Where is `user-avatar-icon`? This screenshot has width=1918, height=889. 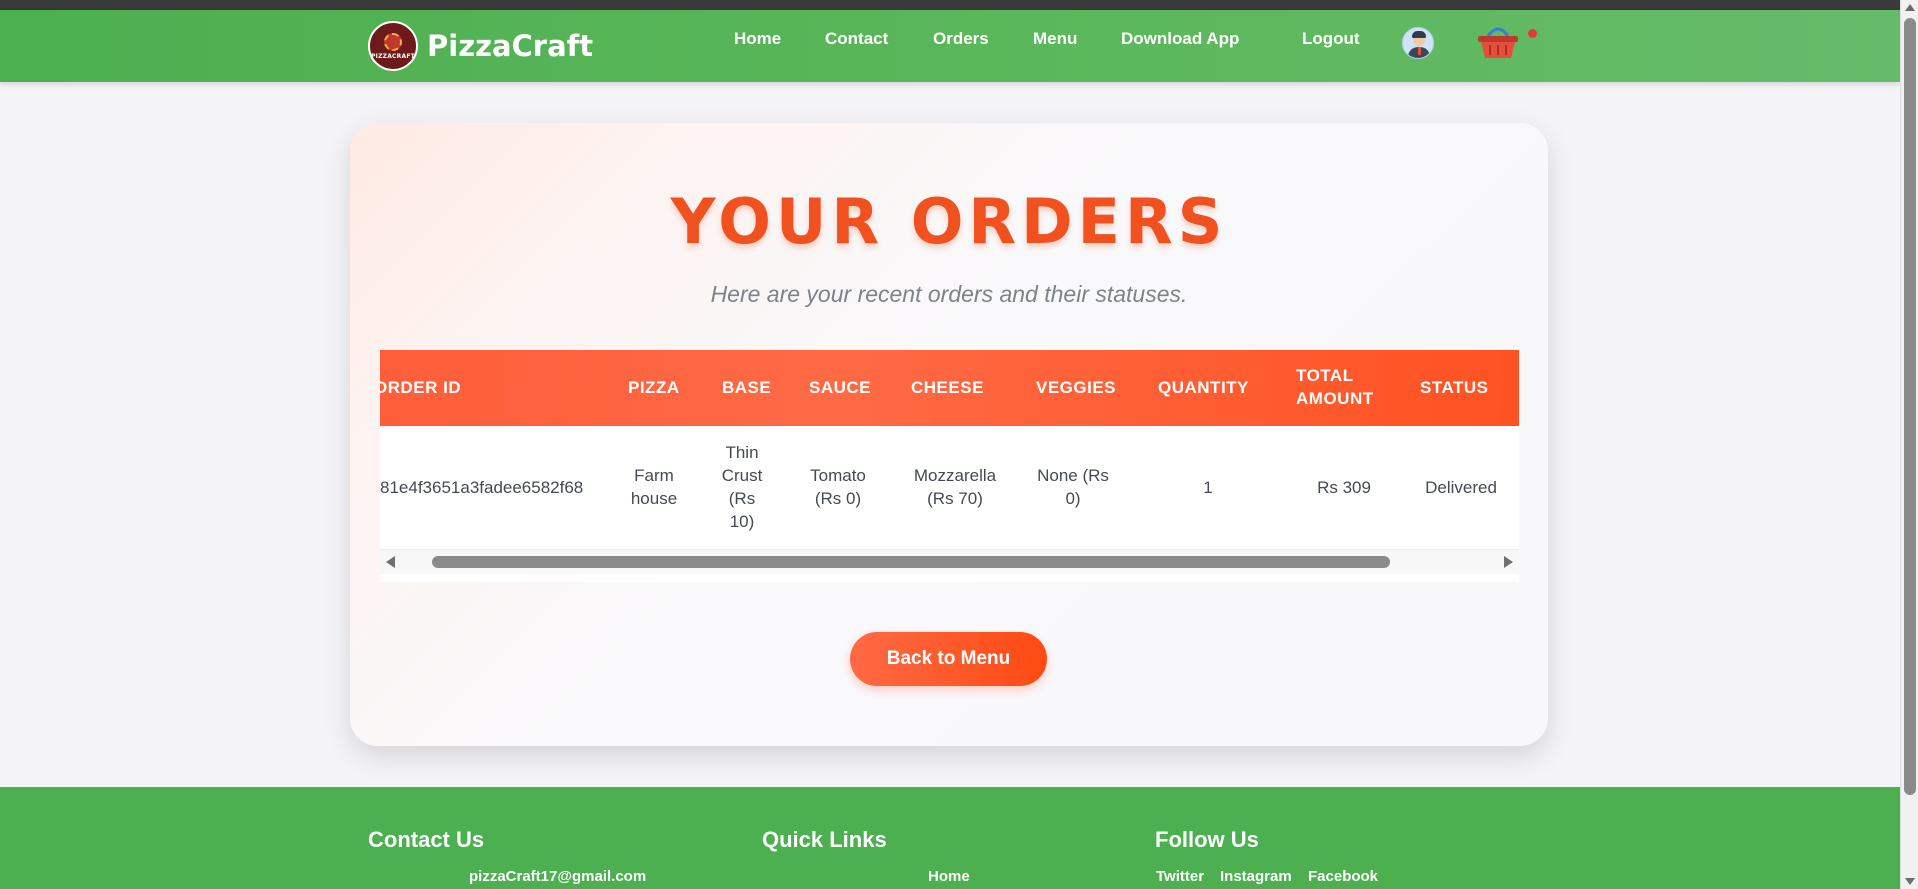
user-avatar-icon is located at coordinates (1418, 43).